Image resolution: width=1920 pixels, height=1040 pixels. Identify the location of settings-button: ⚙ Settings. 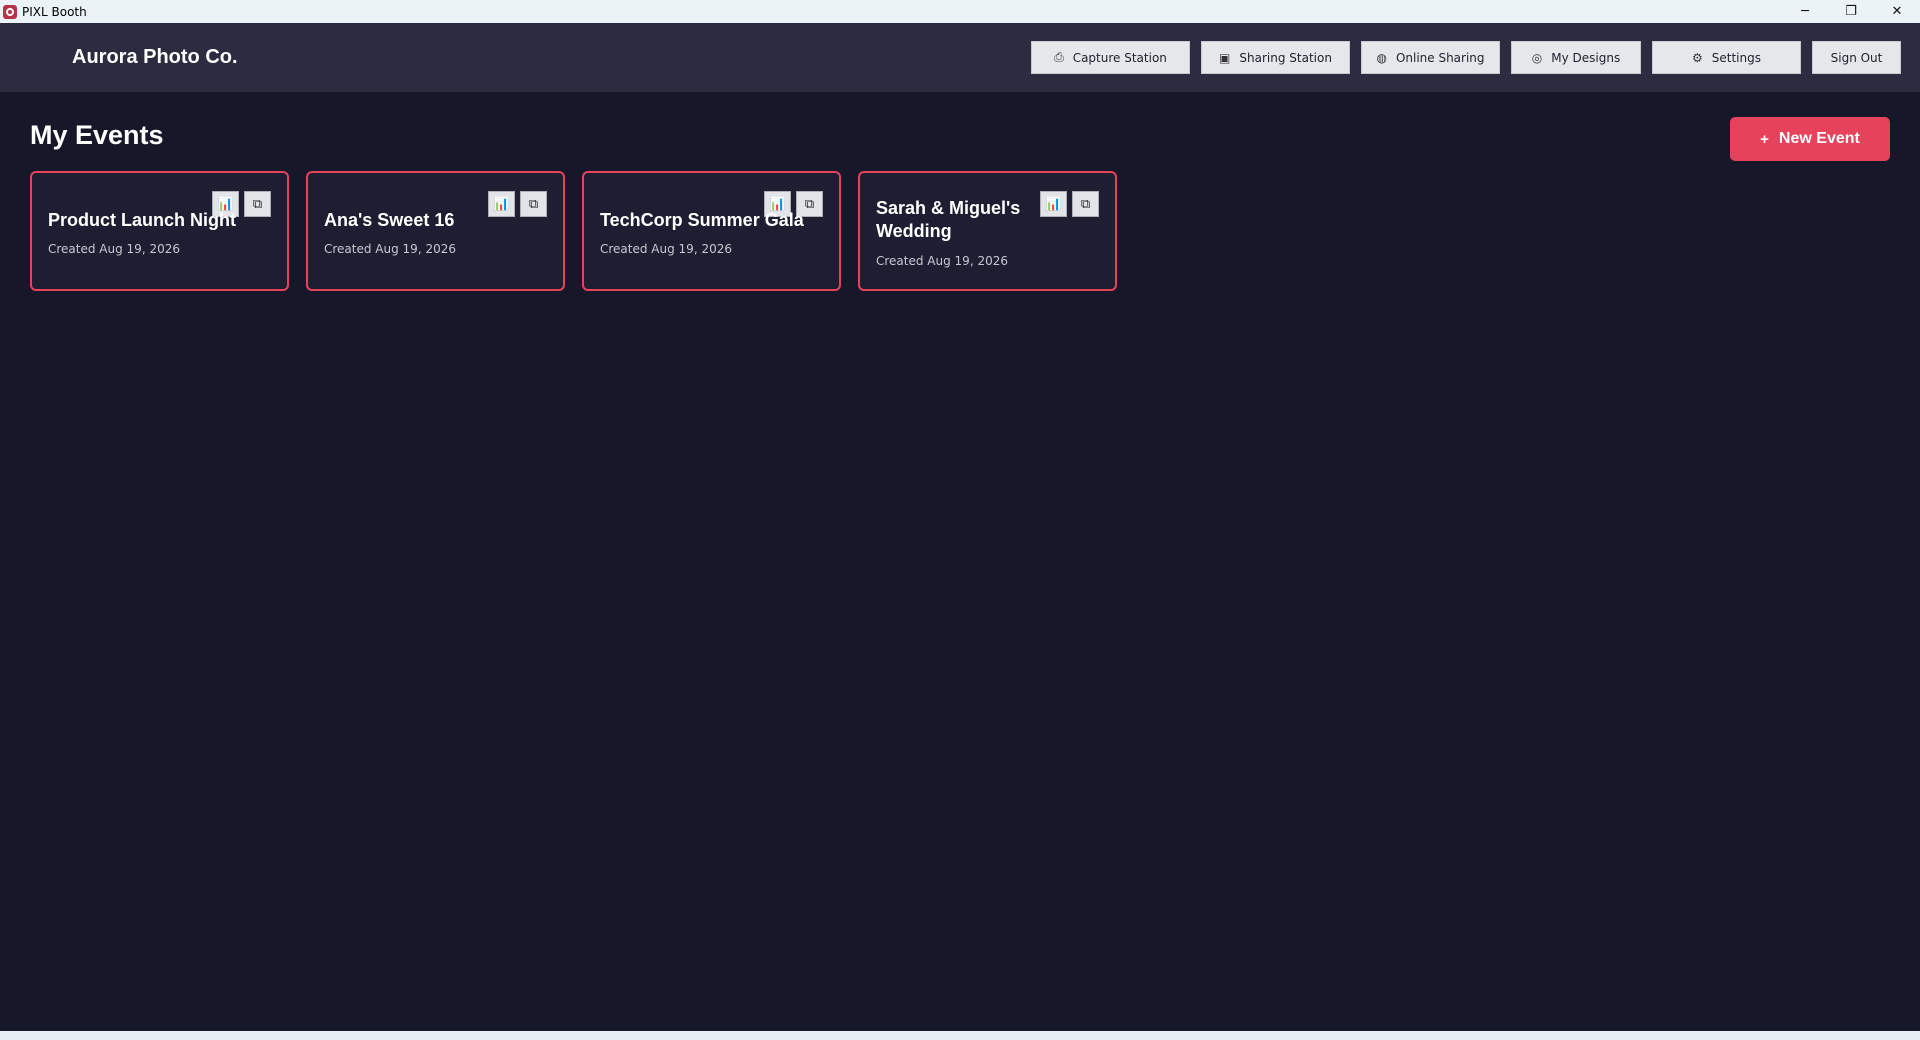
(1726, 57).